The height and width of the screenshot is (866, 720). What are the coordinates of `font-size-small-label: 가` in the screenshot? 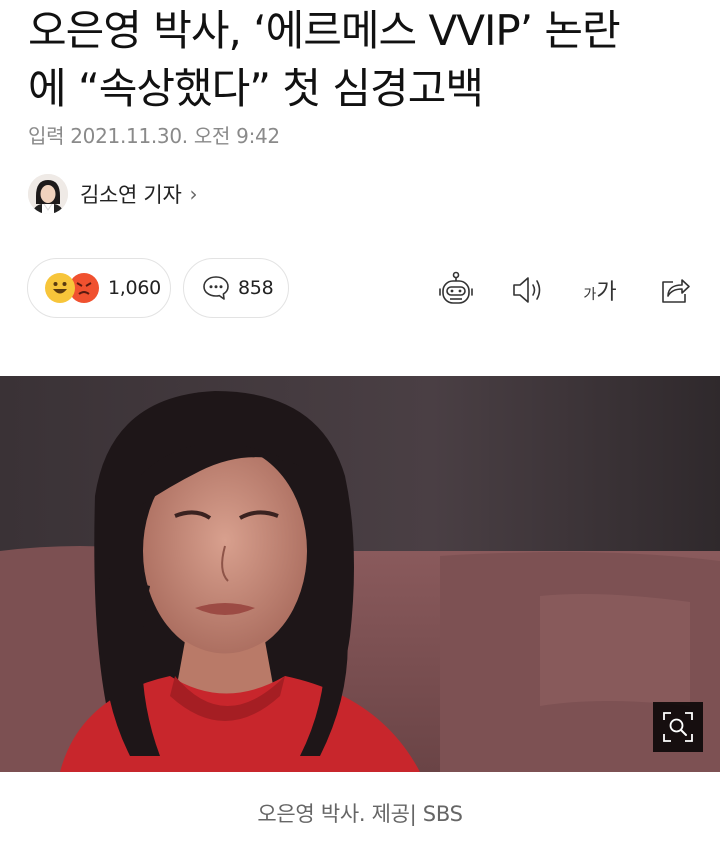 It's located at (590, 295).